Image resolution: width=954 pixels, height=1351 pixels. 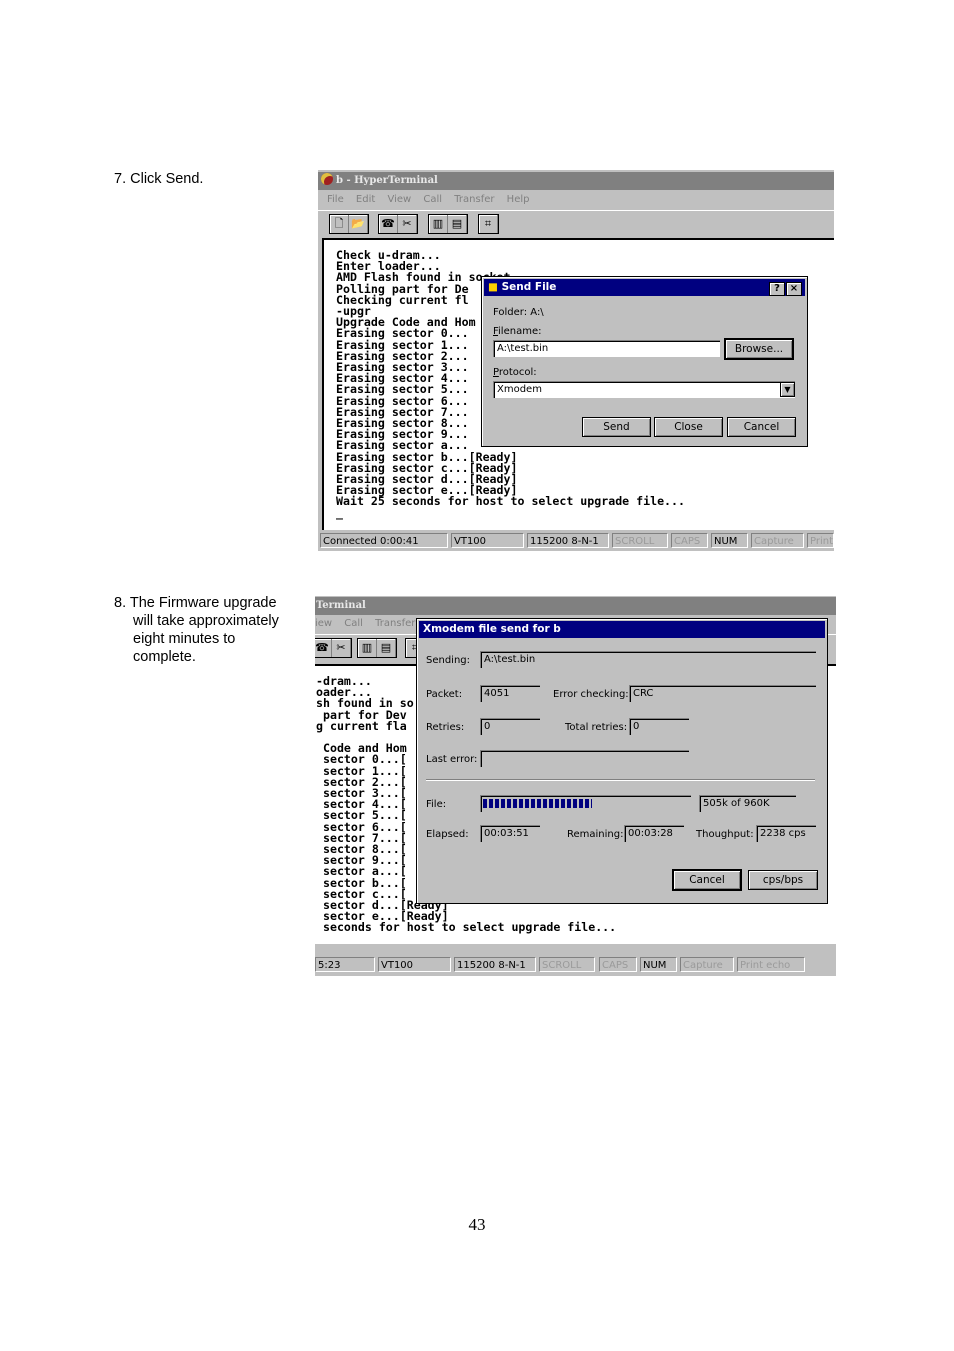 What do you see at coordinates (518, 312) in the screenshot?
I see `folder-label: Folder: A:\` at bounding box center [518, 312].